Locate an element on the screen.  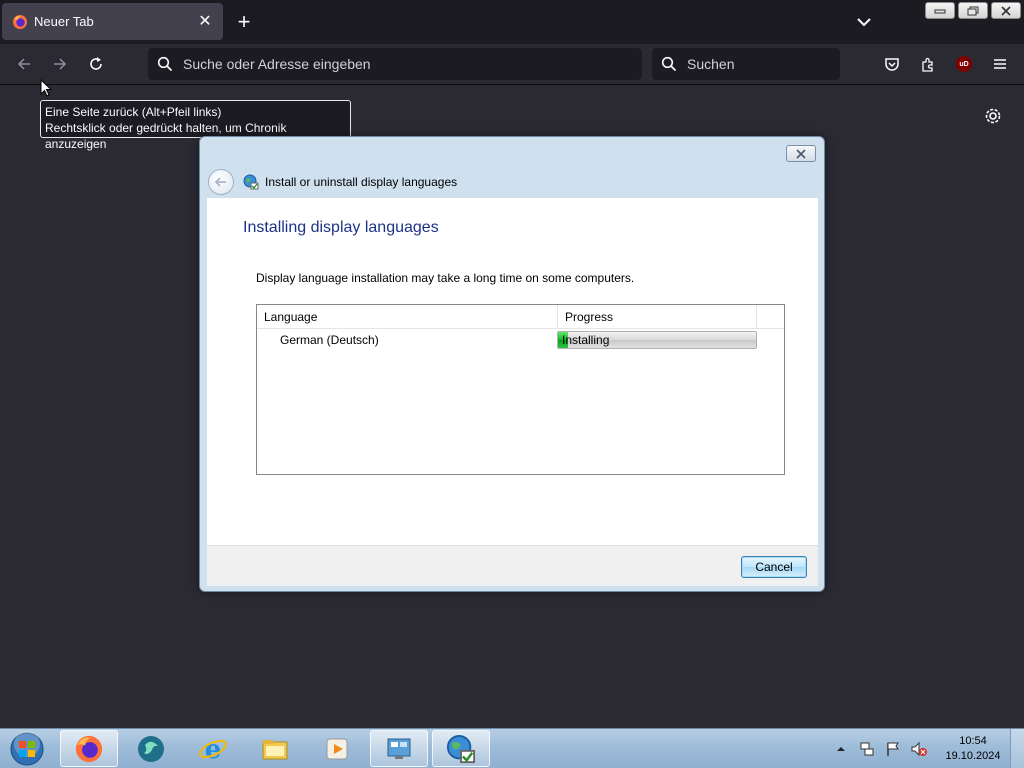
tooltip-line-1: Eine Seite zurück (Alt+Pfeil links) is located at coordinates (133, 112).